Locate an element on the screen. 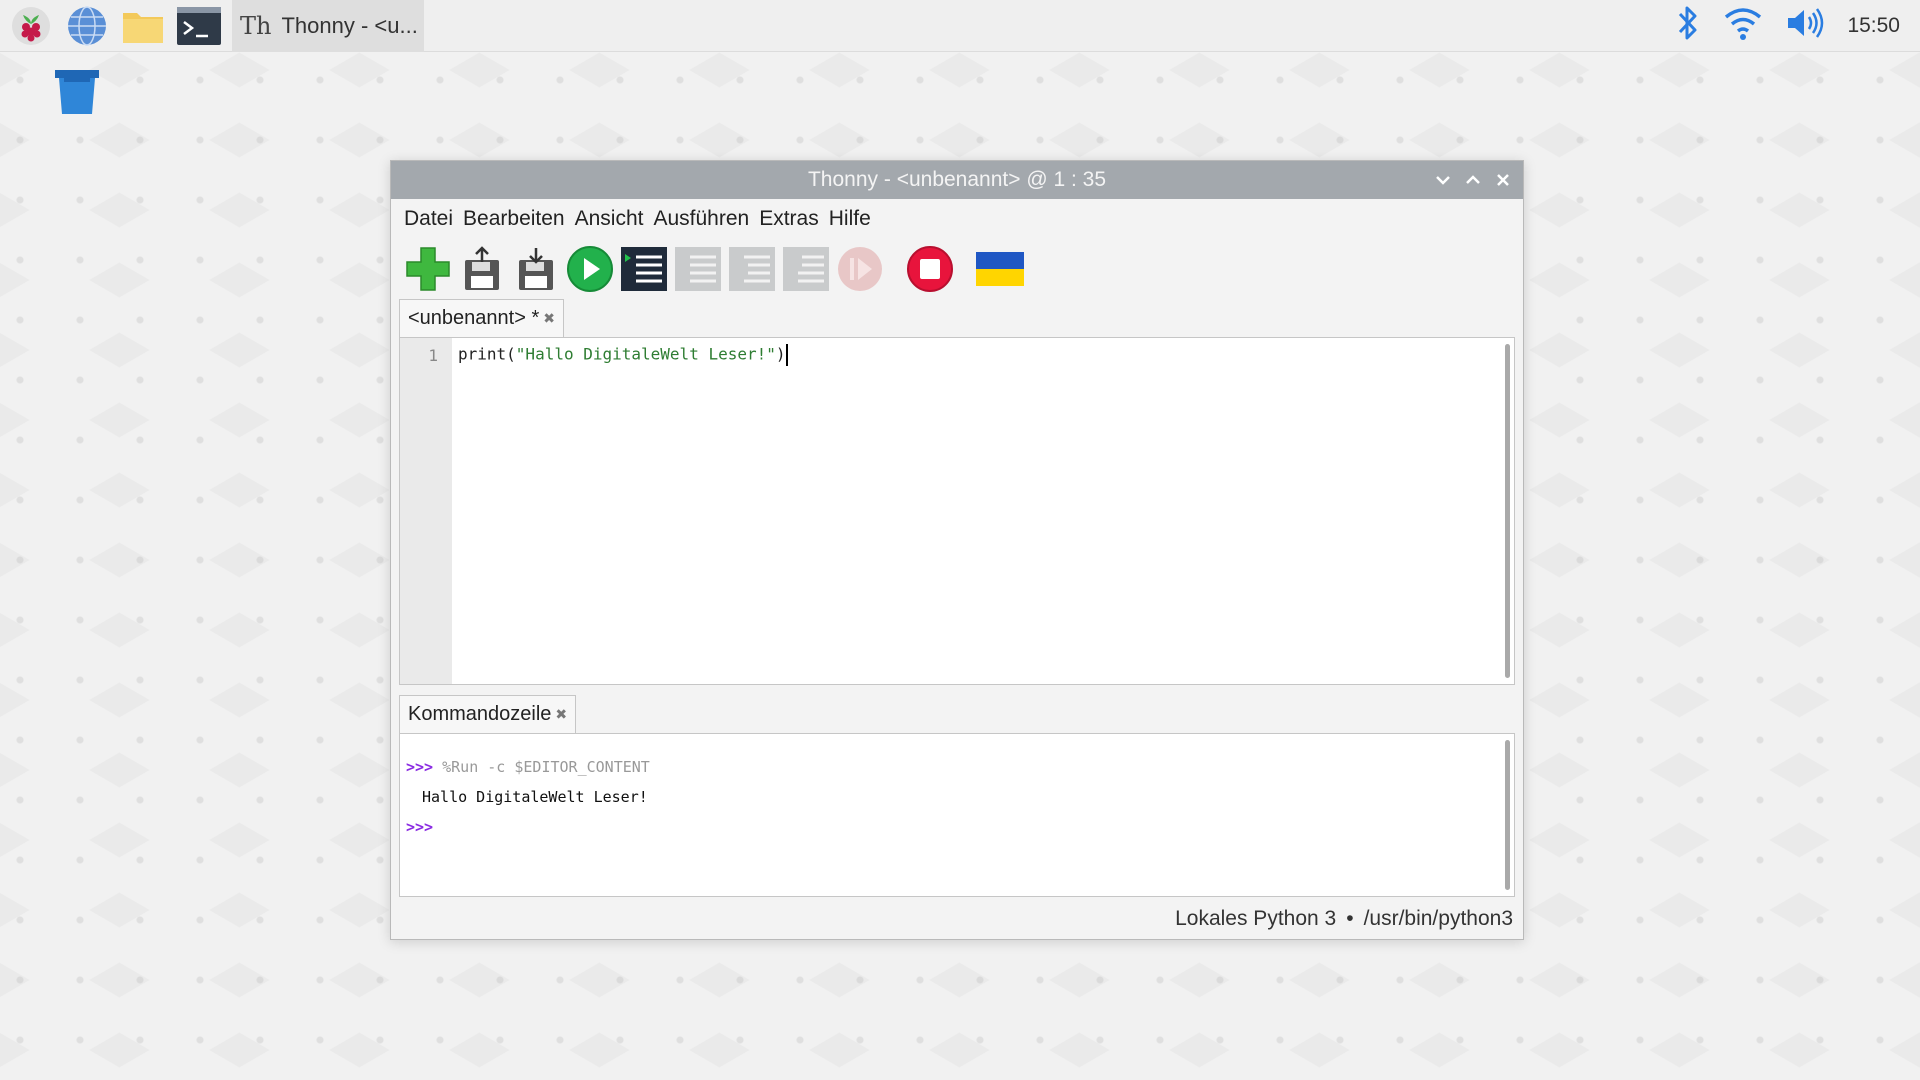 Image resolution: width=1920 pixels, height=1080 pixels. resume-icon is located at coordinates (860, 269).